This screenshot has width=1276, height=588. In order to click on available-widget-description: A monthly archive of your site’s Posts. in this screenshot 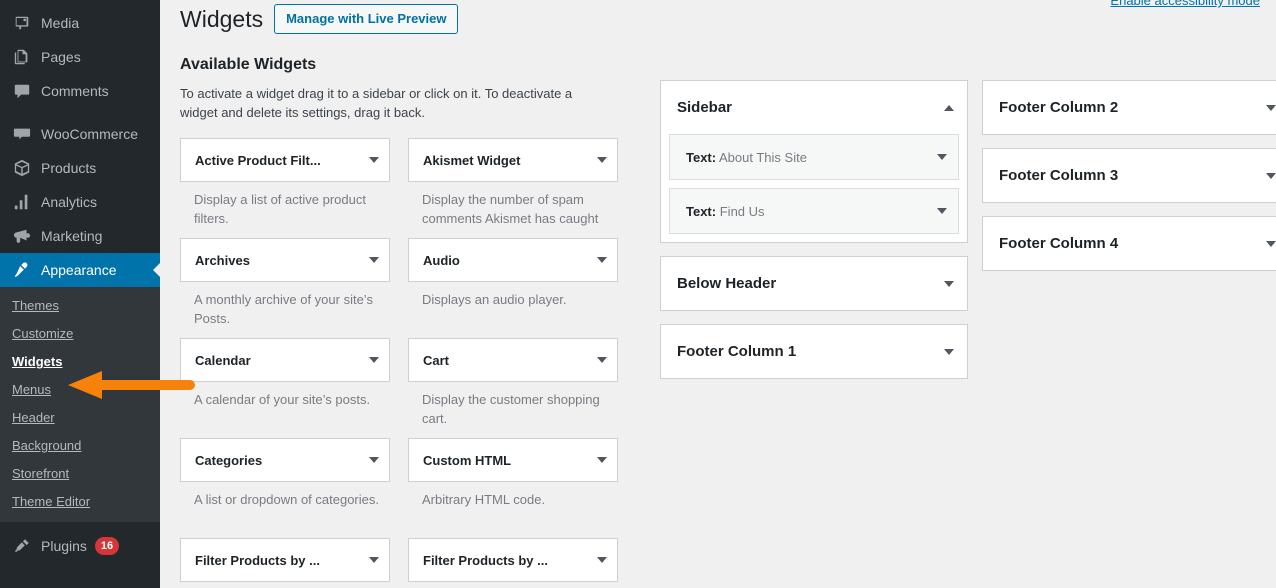, I will do `click(283, 309)`.